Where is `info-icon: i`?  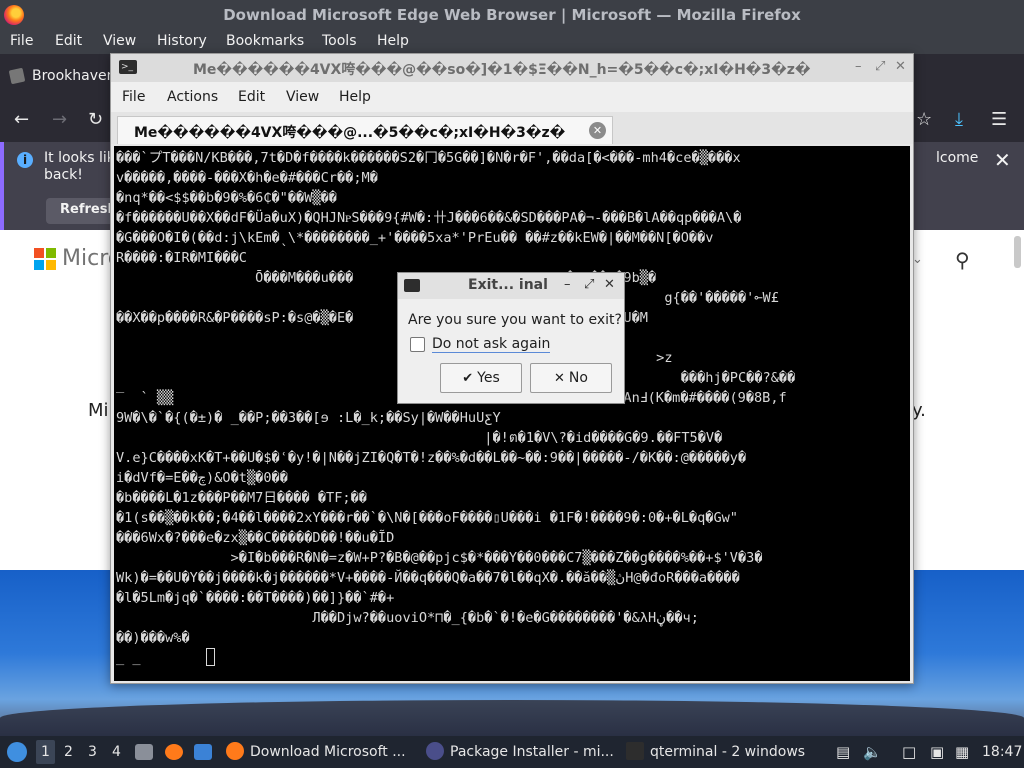 info-icon: i is located at coordinates (25, 160).